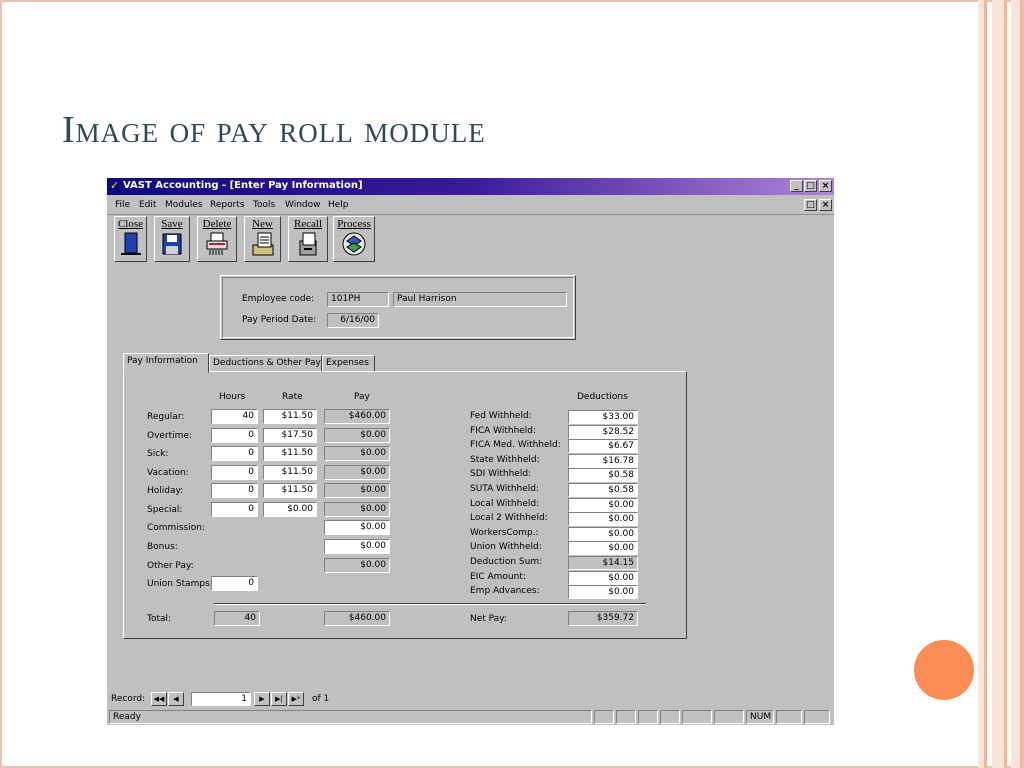 The image size is (1024, 768). I want to click on employee-name-field: Paul Harrison, so click(480, 299).